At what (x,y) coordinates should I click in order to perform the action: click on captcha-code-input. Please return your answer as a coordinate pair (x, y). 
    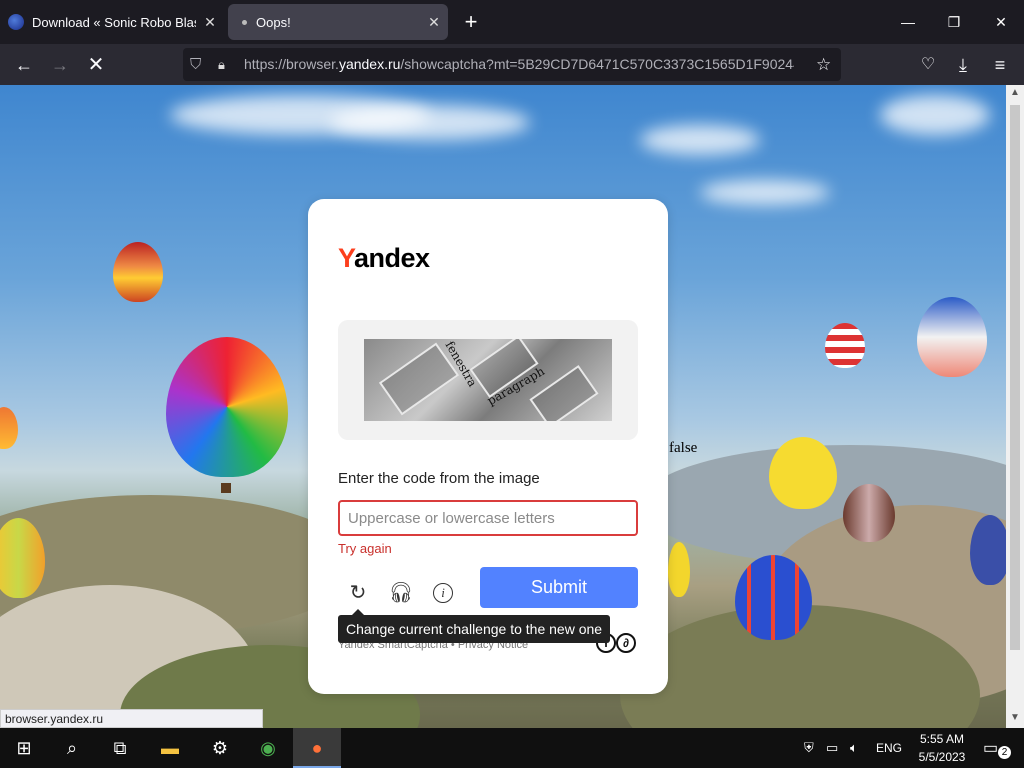
    Looking at the image, I should click on (488, 518).